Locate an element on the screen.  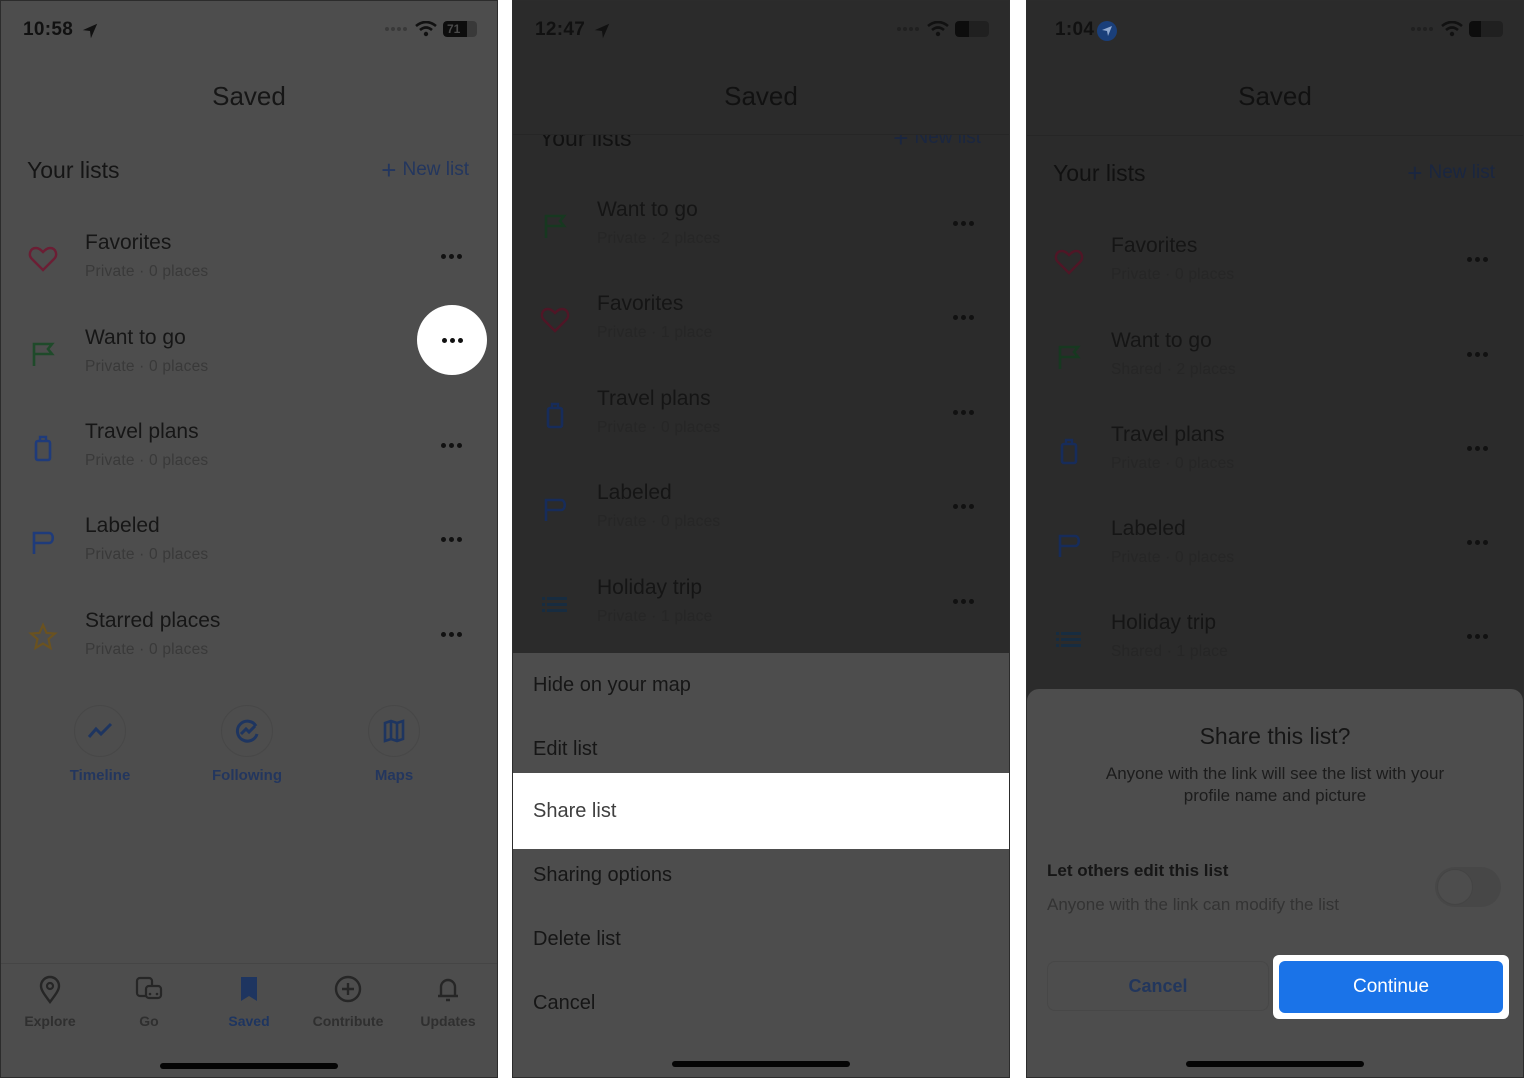
list-item: Want to go Shared · 2 places is located at coordinates (1275, 376).